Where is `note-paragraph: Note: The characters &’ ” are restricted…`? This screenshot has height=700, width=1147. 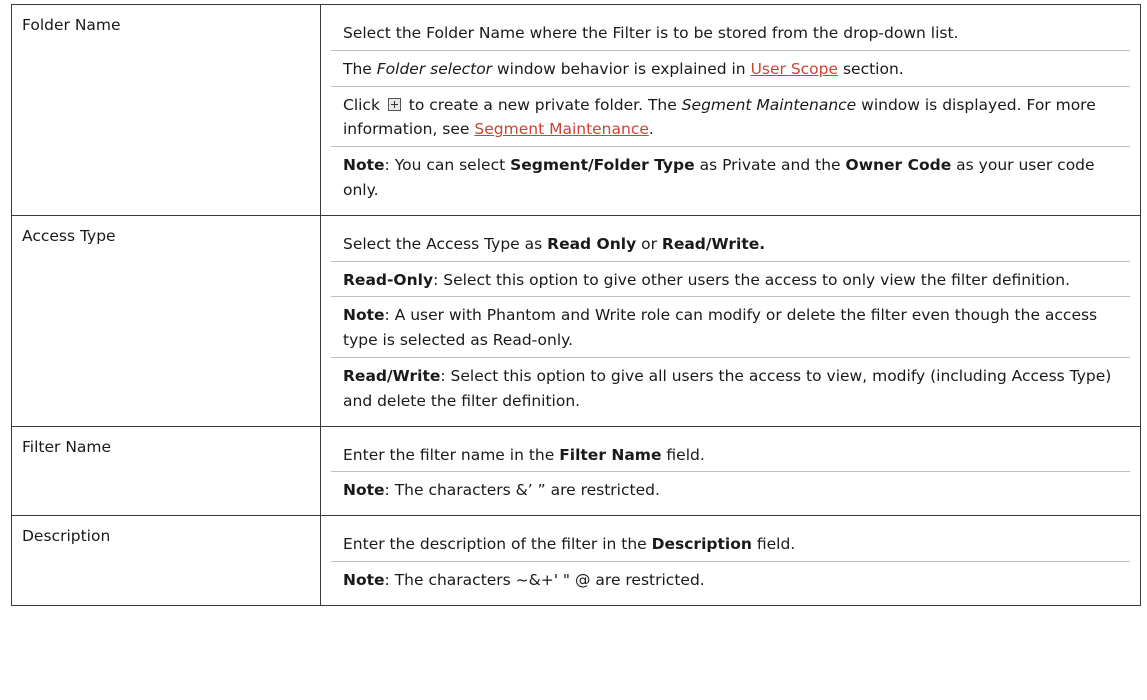 note-paragraph: Note: The characters &’ ” are restricted… is located at coordinates (730, 489).